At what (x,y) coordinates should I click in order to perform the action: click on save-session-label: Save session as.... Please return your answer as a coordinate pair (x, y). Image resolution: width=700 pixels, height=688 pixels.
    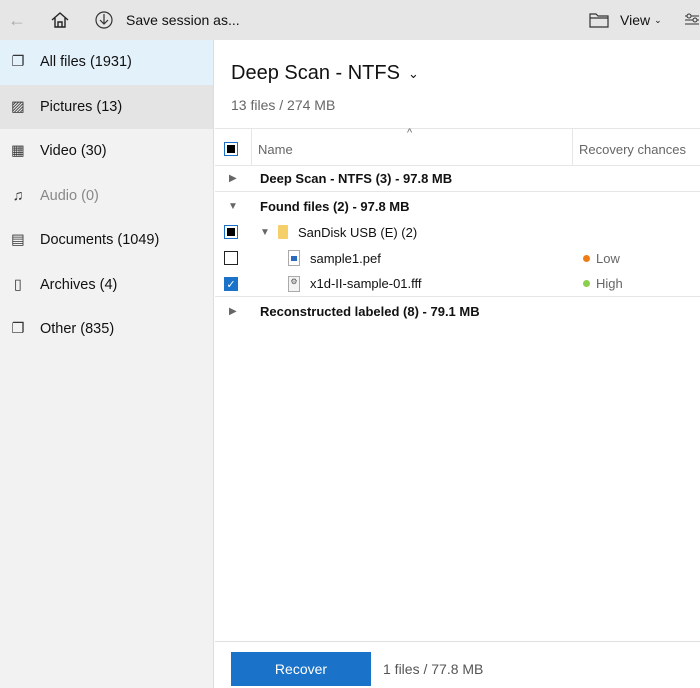
    Looking at the image, I should click on (183, 20).